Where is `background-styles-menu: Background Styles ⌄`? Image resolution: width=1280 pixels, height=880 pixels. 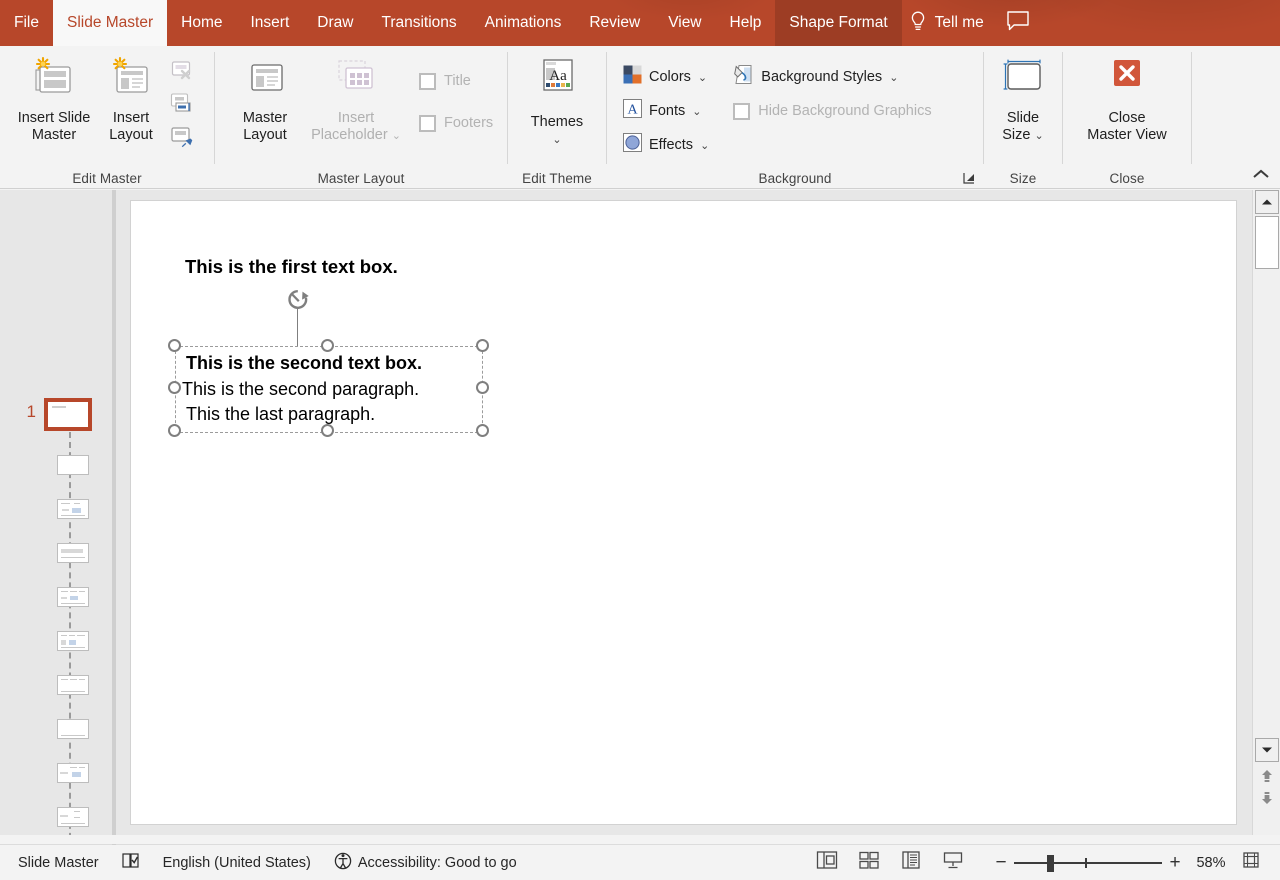 background-styles-menu: Background Styles ⌄ is located at coordinates (832, 77).